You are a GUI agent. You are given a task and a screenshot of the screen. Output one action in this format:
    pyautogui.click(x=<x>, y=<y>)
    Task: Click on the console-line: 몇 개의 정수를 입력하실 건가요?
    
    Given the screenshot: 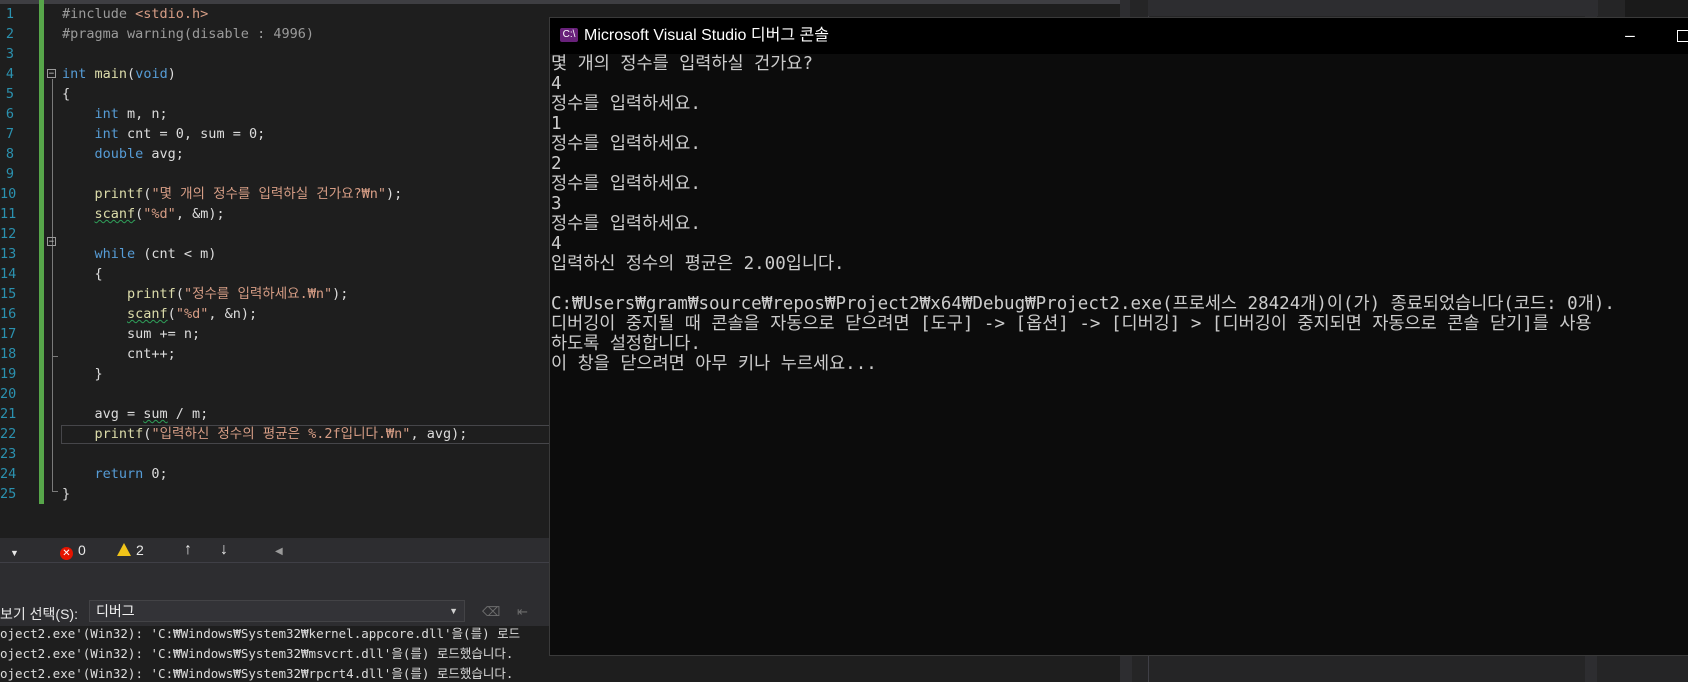 What is the action you would take?
    pyautogui.click(x=682, y=64)
    